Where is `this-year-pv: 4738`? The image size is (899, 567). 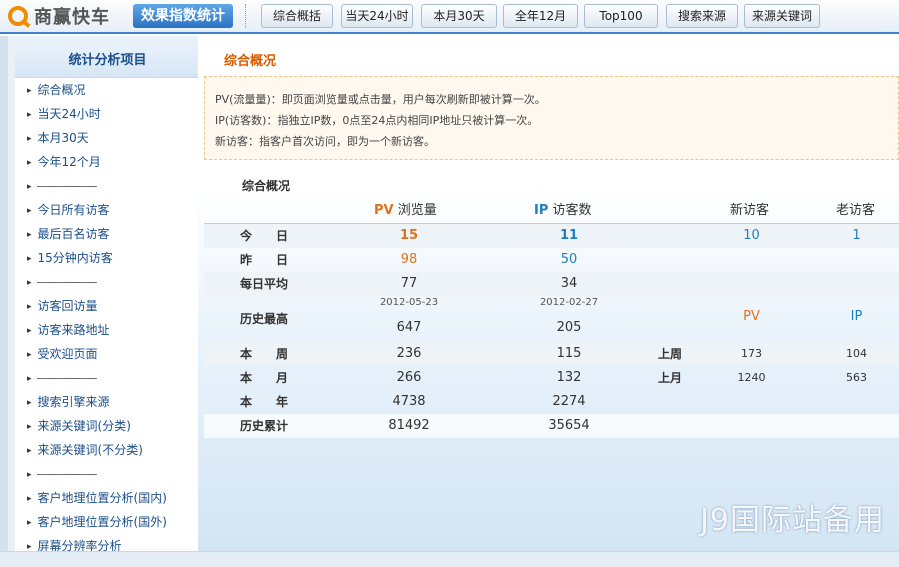
this-year-pv: 4738 is located at coordinates (409, 401).